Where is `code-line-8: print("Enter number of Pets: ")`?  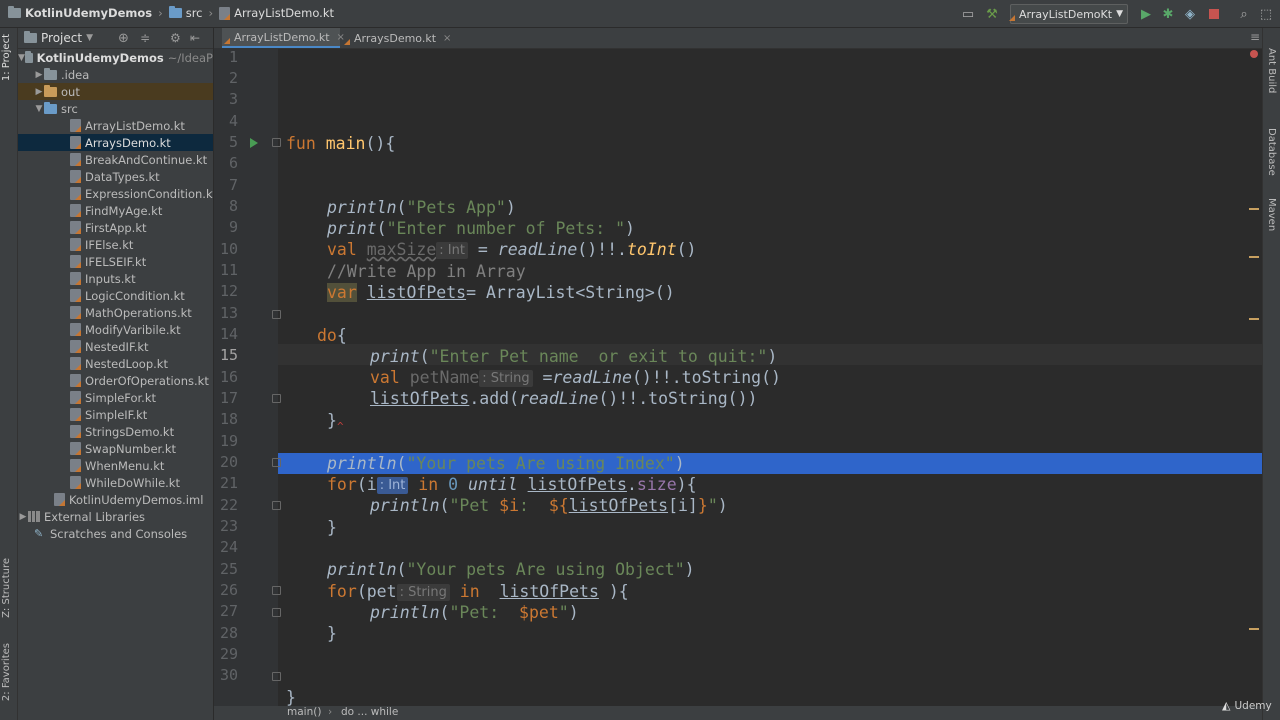
code-line-8: print("Enter number of Pets: ") is located at coordinates (481, 228).